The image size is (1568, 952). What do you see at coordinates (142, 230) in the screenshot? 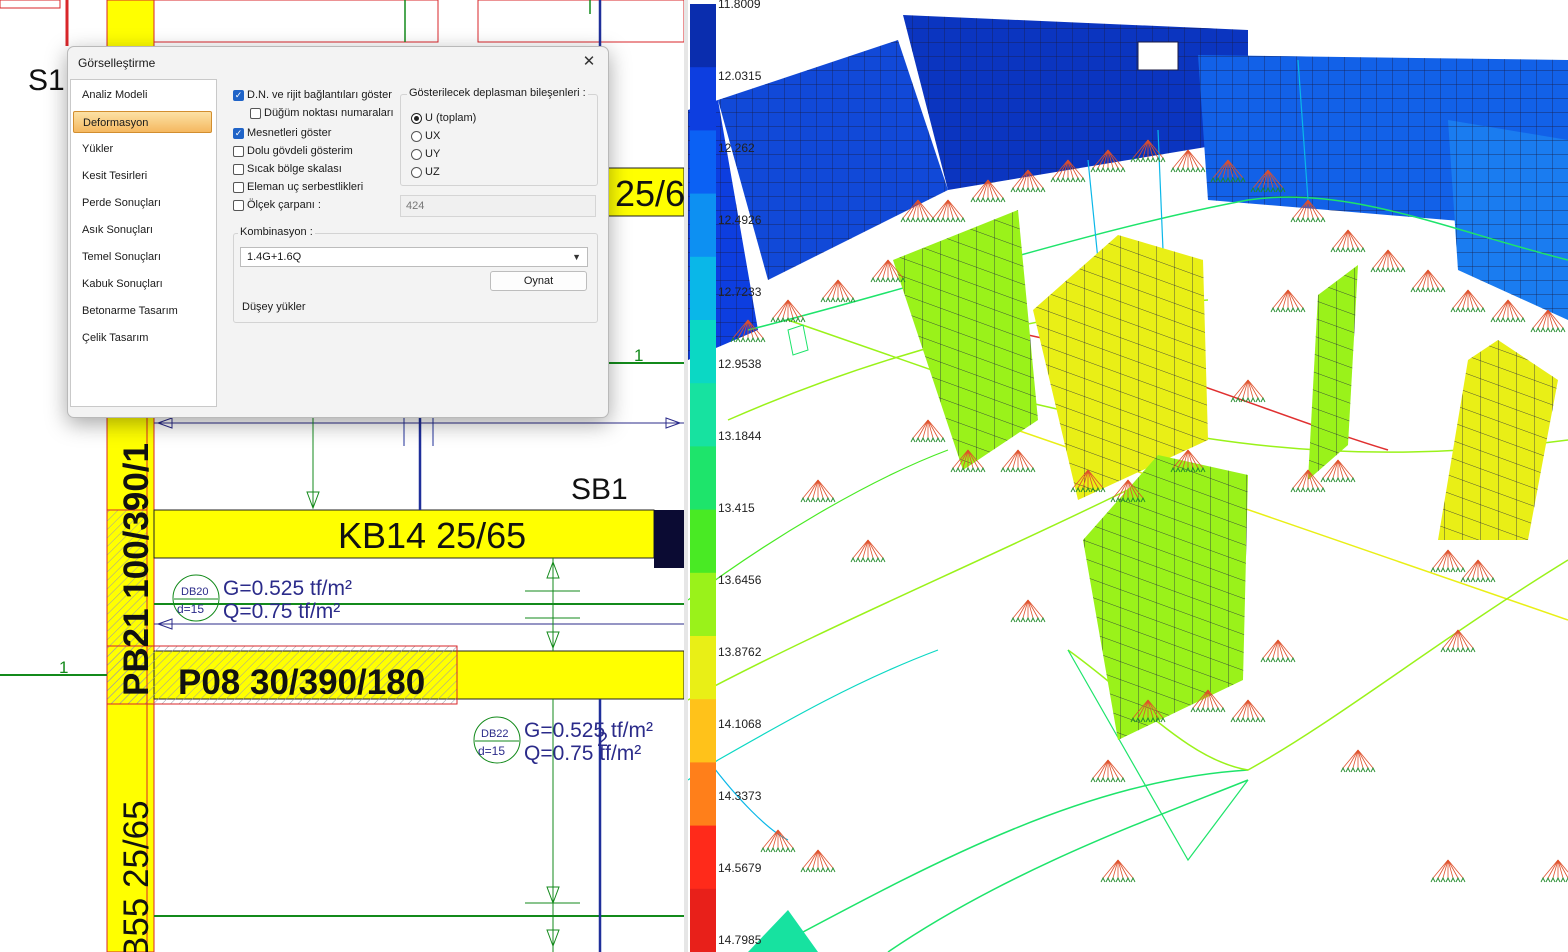
I see `nav-item-asik-results: Asık Sonuçları` at bounding box center [142, 230].